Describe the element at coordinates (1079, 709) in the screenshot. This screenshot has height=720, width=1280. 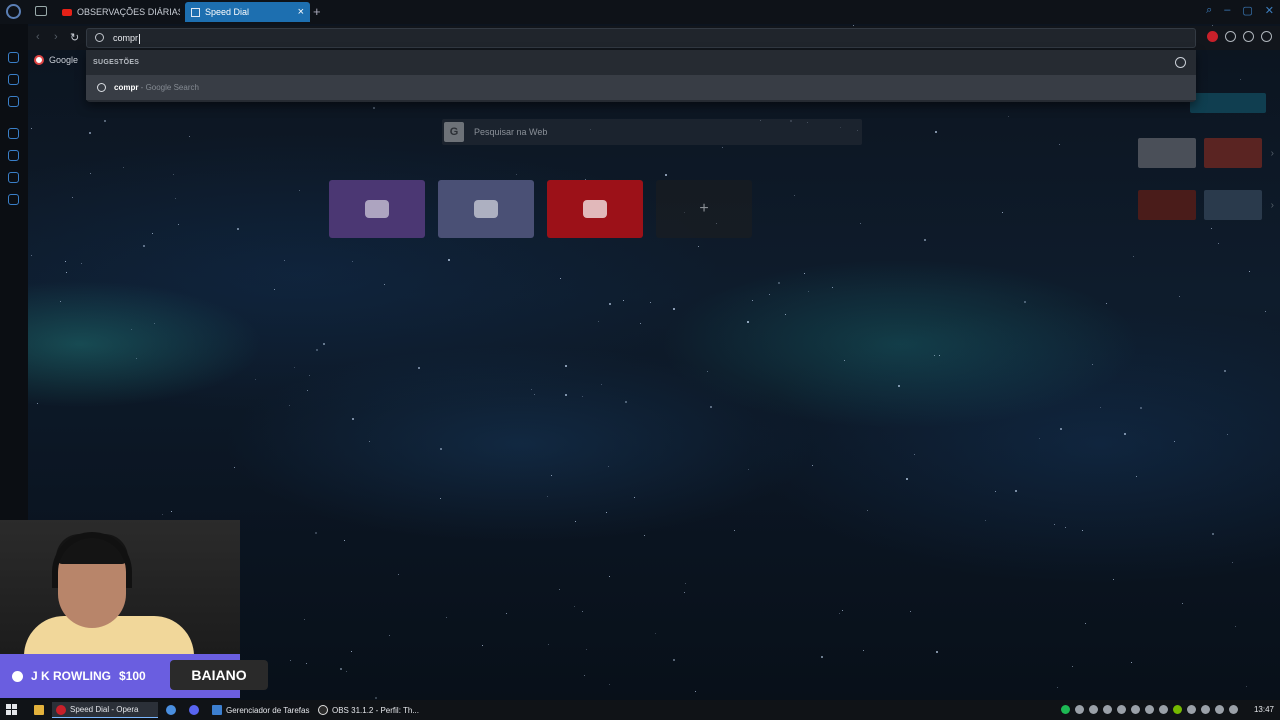
I see `headphones-icon` at that location.